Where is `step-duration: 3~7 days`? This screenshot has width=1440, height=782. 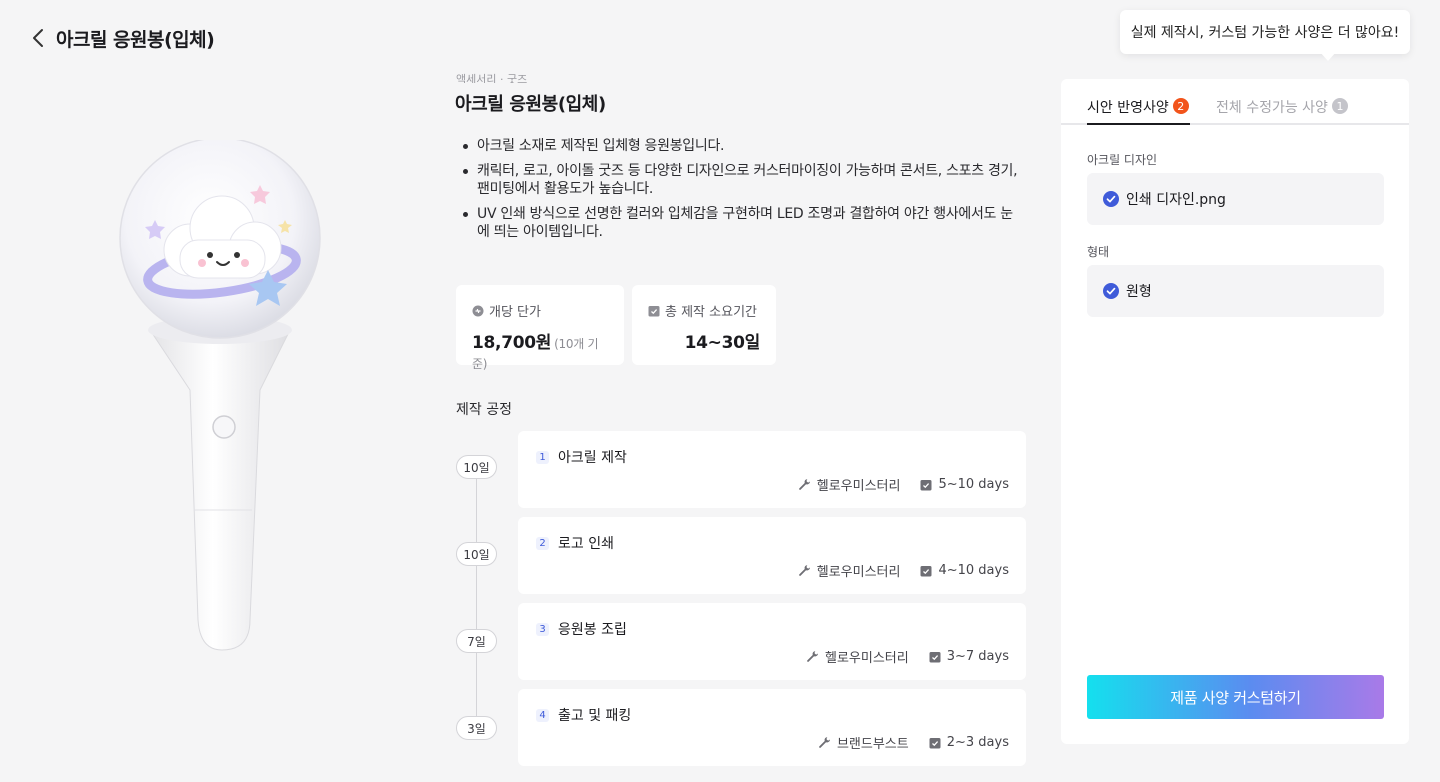 step-duration: 3~7 days is located at coordinates (977, 656).